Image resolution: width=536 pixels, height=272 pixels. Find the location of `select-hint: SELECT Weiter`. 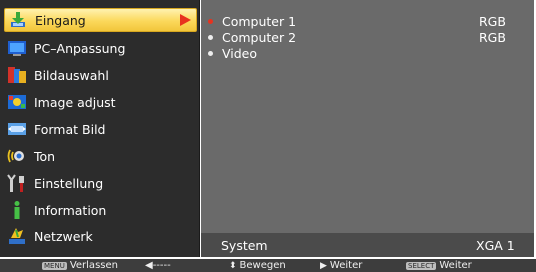

select-hint: SELECT Weiter is located at coordinates (439, 265).